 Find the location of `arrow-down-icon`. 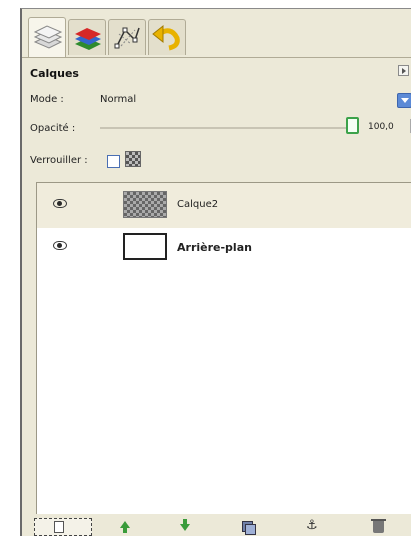

arrow-down-icon is located at coordinates (185, 527).